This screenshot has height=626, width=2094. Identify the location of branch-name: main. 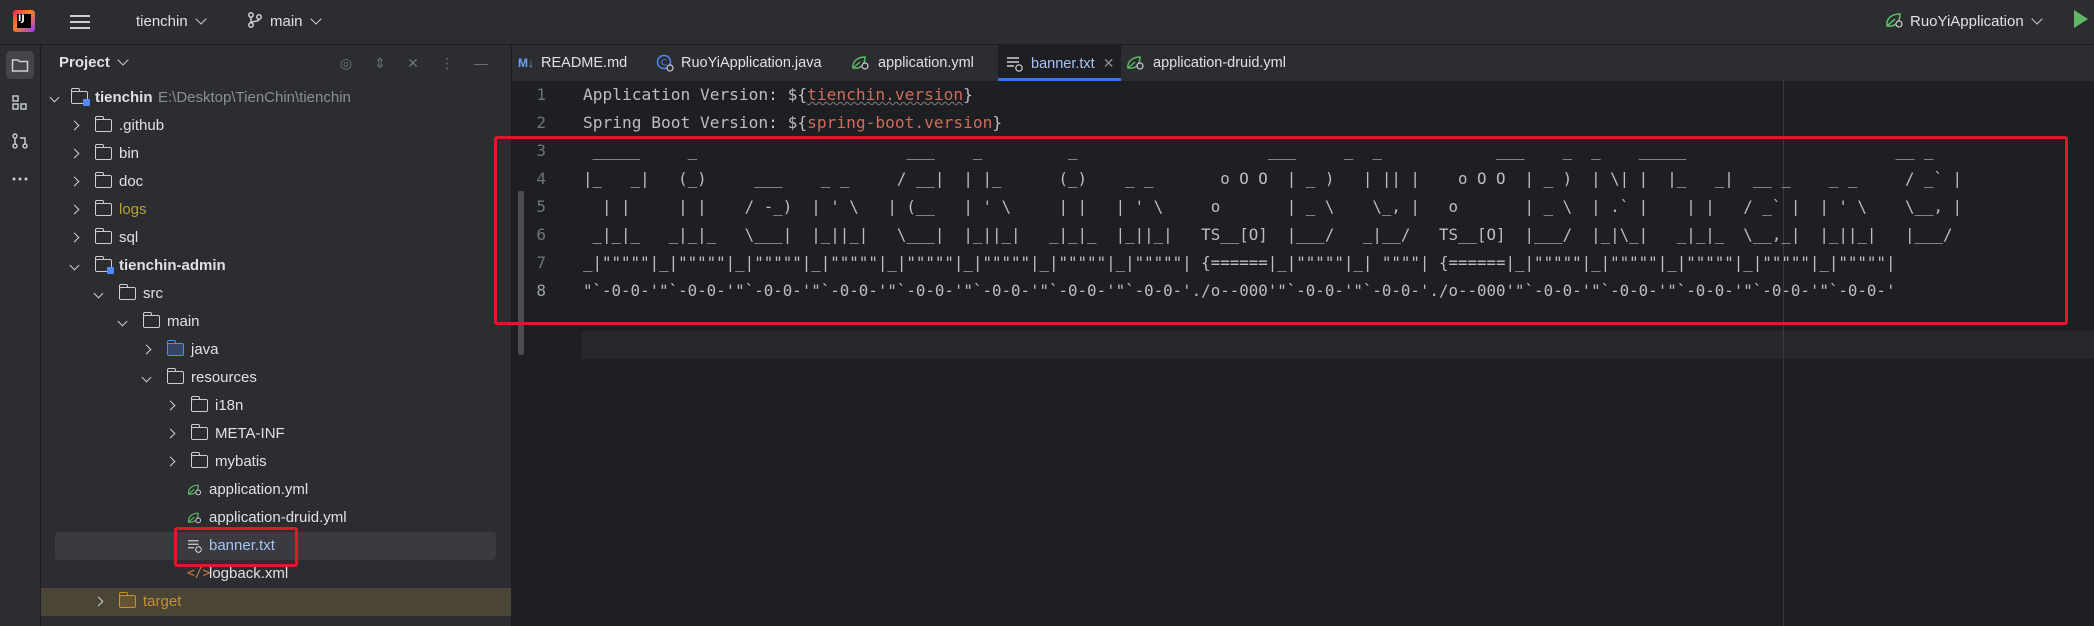
(286, 21).